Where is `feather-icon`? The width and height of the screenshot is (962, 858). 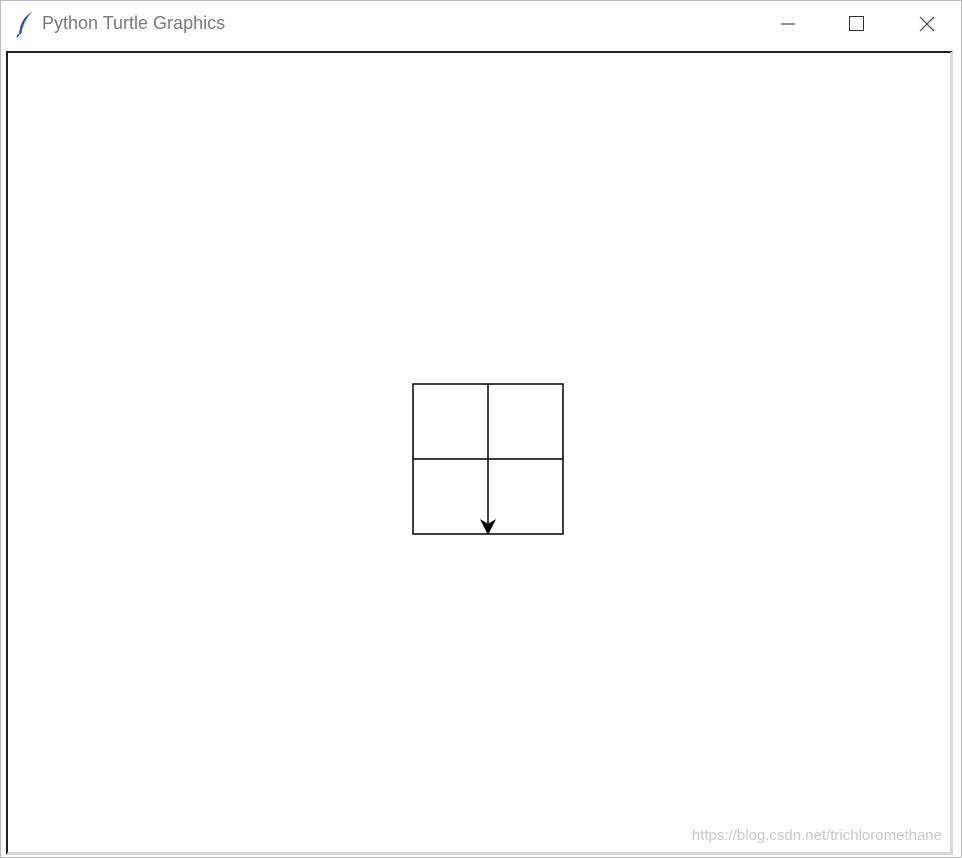
feather-icon is located at coordinates (24, 24).